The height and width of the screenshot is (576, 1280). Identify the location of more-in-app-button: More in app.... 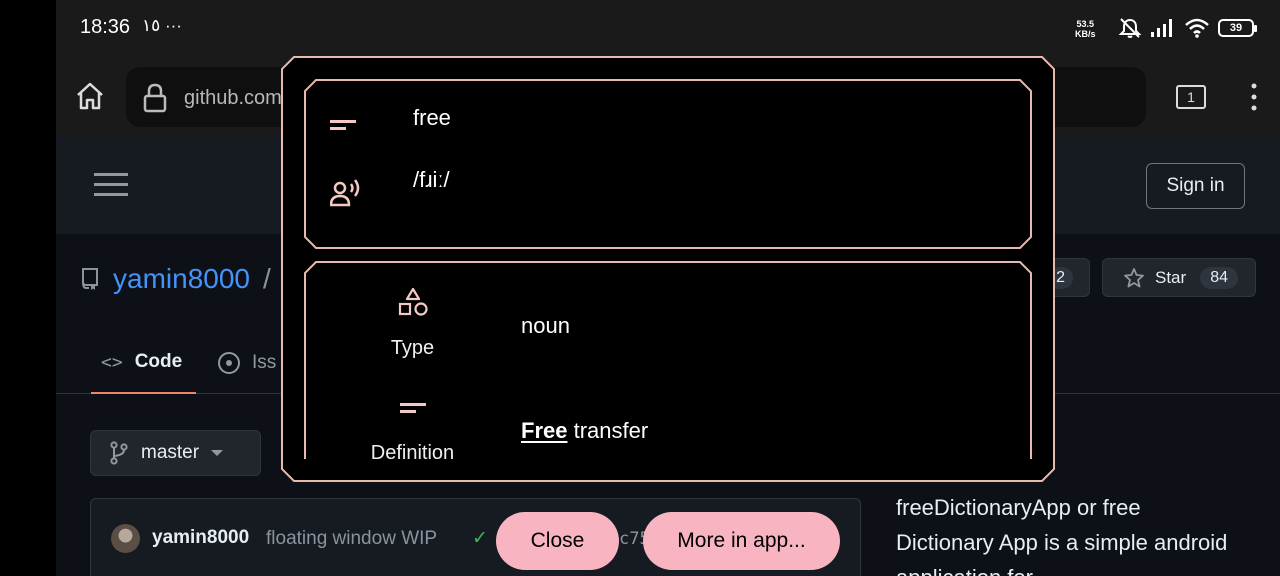
(741, 541).